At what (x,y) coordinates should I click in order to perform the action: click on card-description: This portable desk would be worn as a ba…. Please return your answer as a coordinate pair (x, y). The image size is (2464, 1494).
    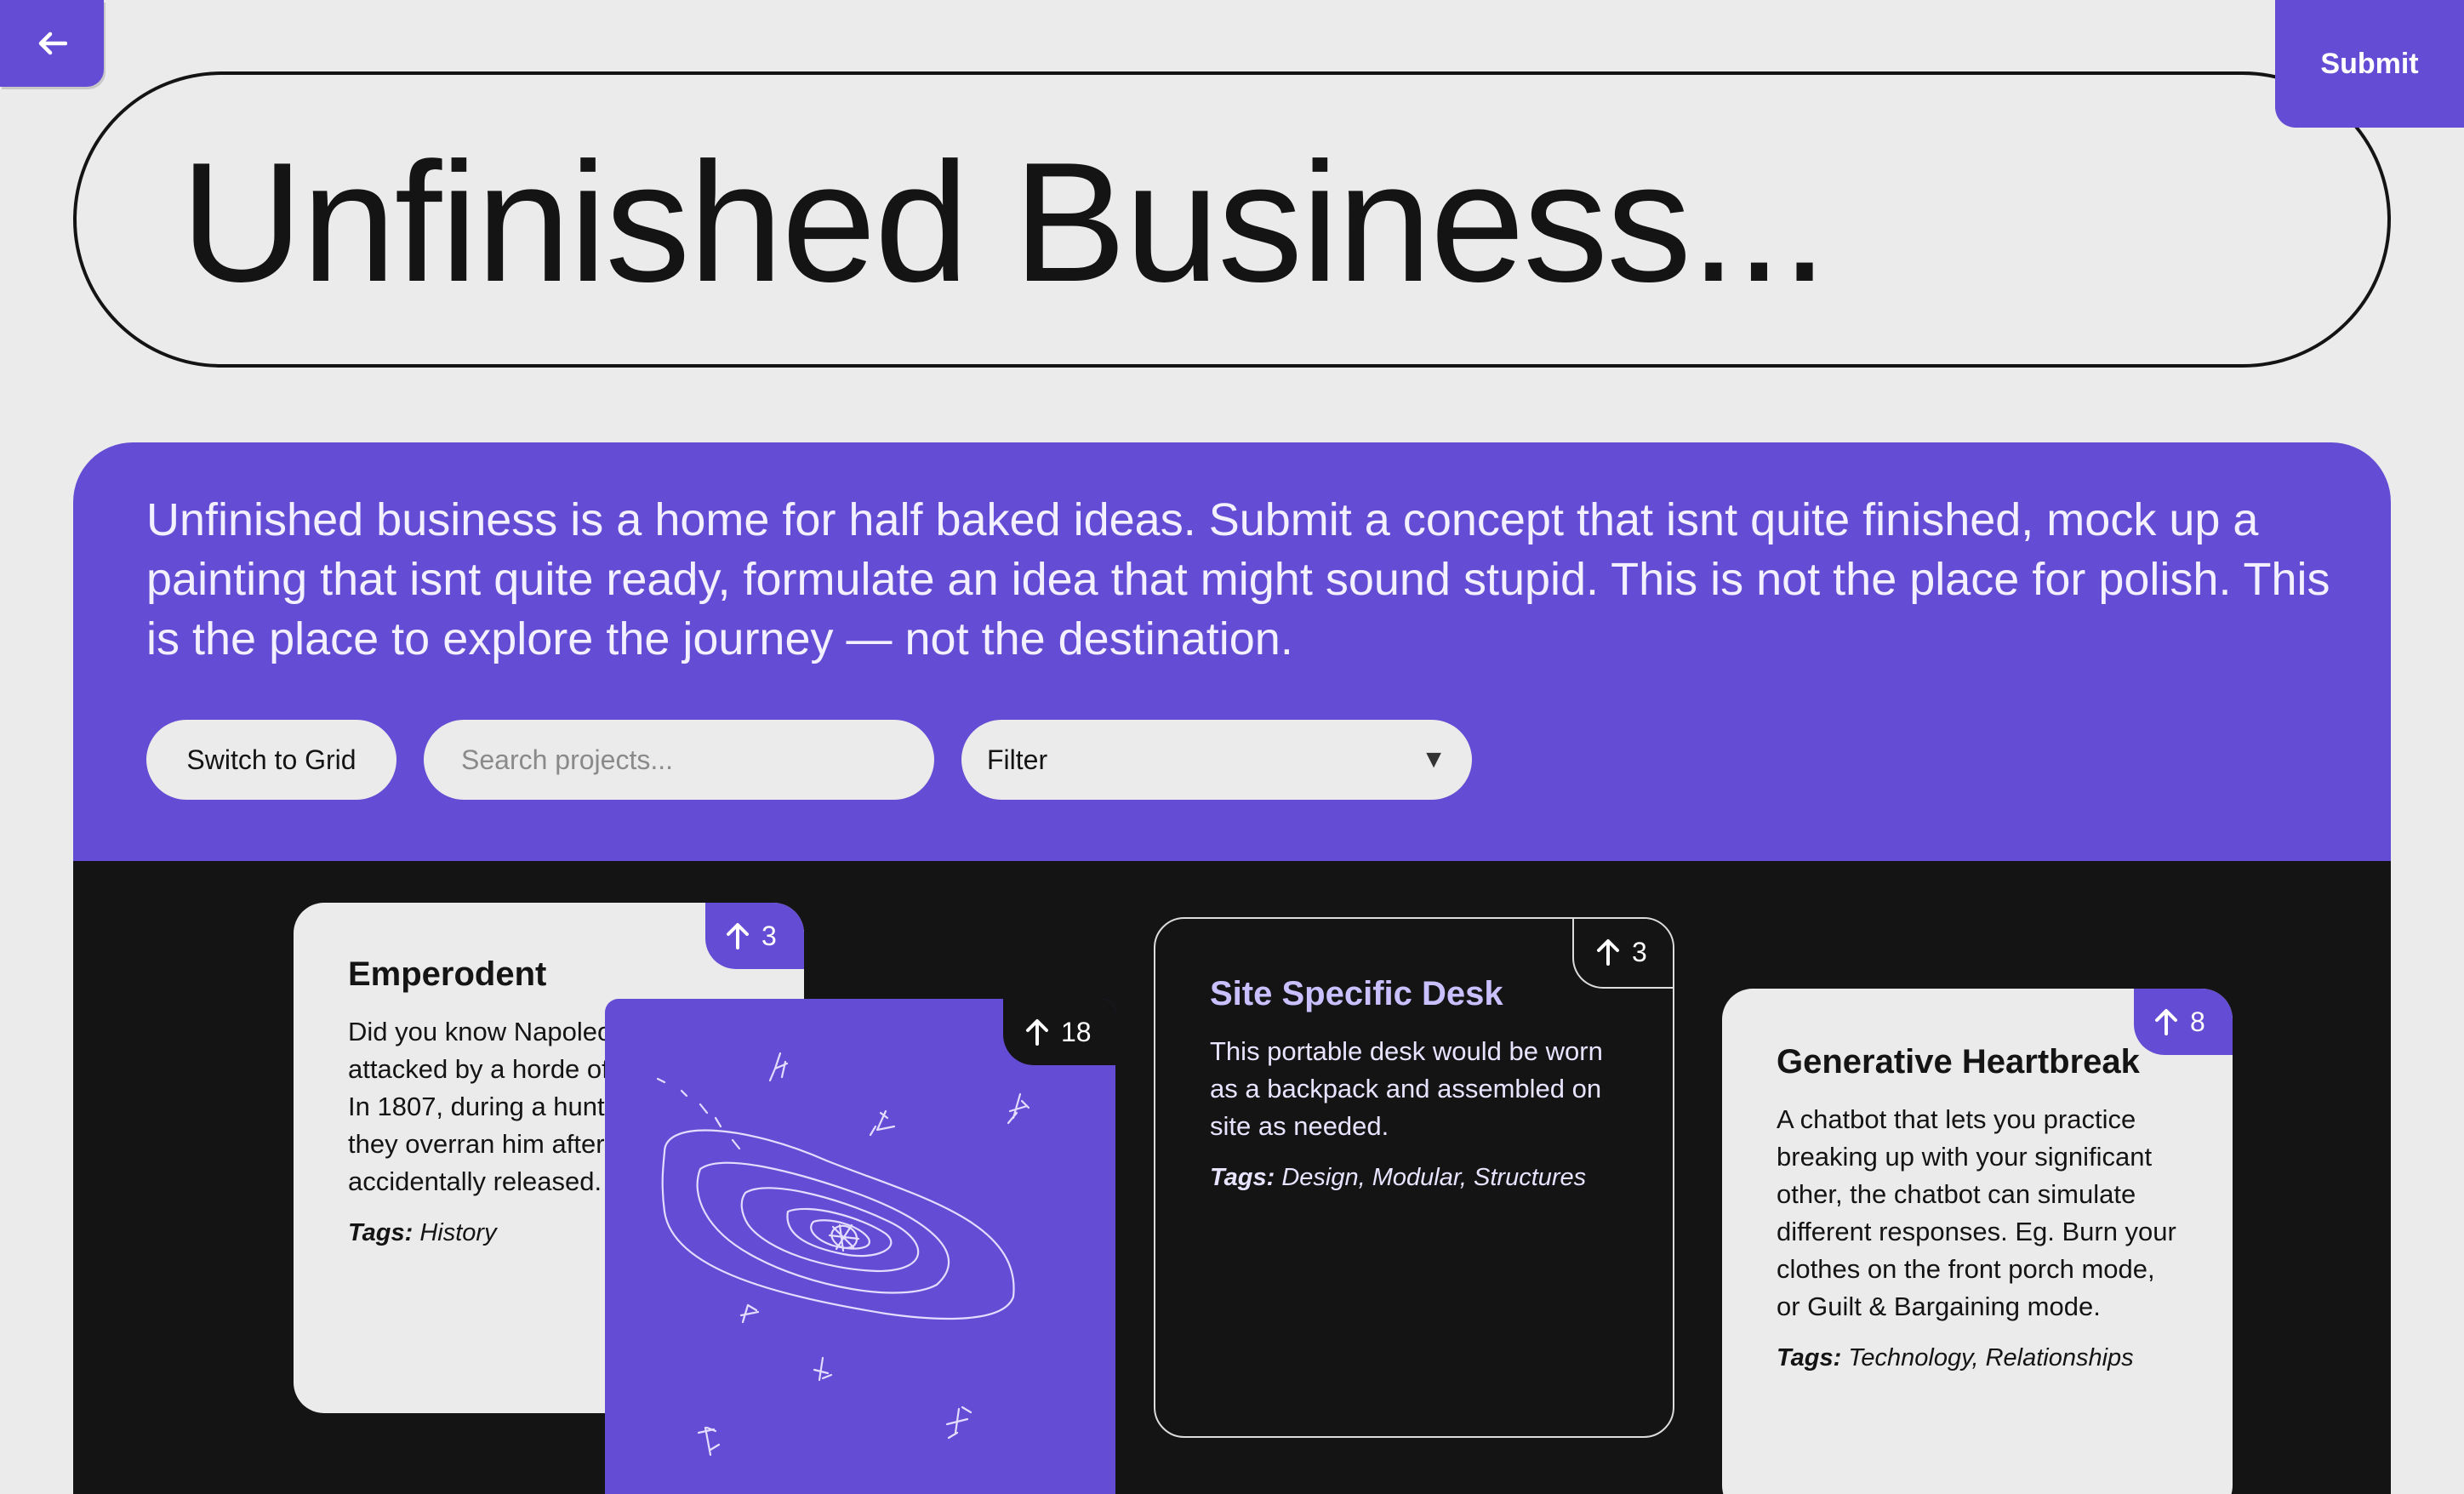
    Looking at the image, I should click on (1407, 1088).